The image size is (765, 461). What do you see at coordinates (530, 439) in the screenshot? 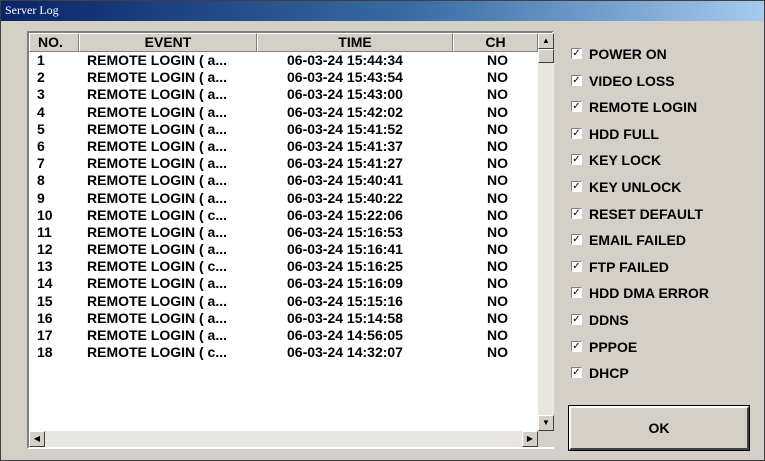
I see `arrow-right-icon: ▶` at bounding box center [530, 439].